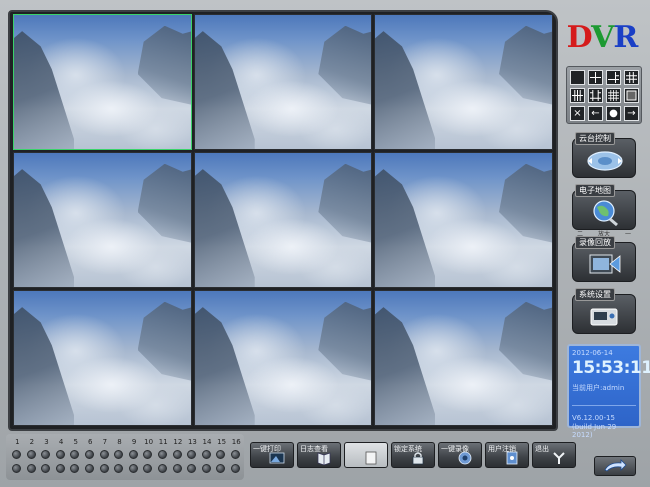  Describe the element at coordinates (604, 155) in the screenshot. I see `ptz-control-button: 云台控制` at that location.